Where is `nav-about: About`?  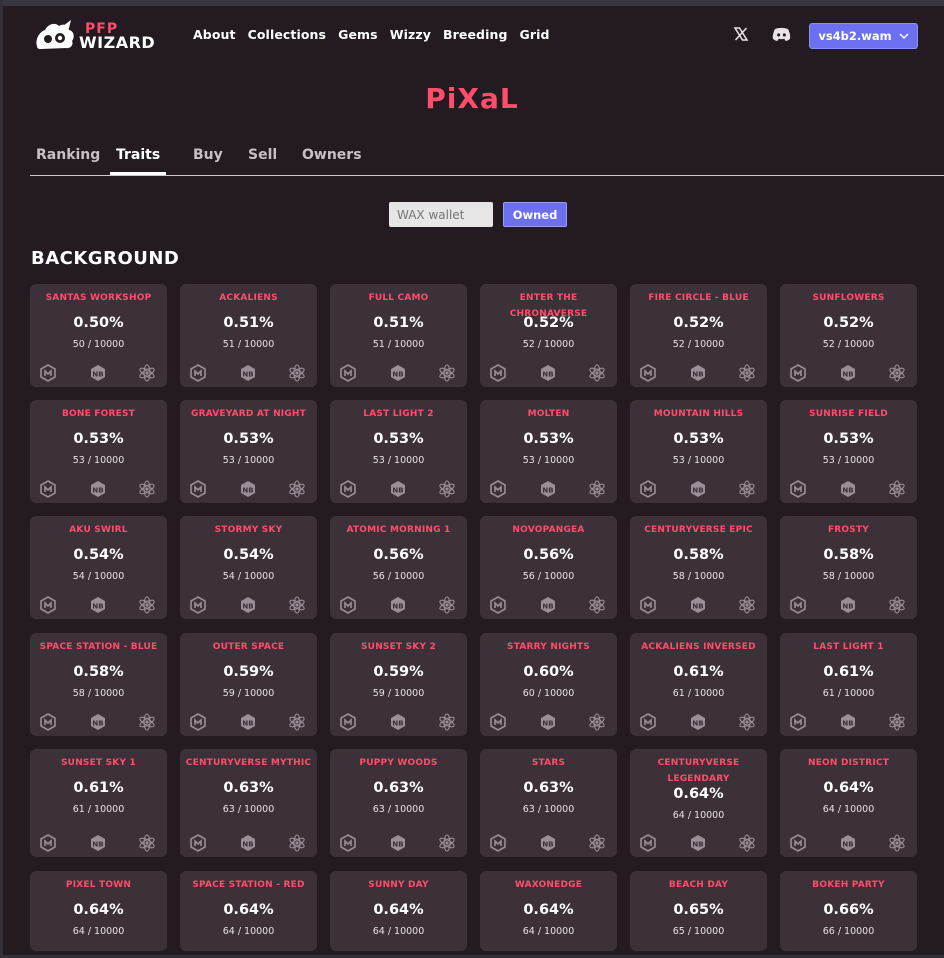
nav-about: About is located at coordinates (214, 34).